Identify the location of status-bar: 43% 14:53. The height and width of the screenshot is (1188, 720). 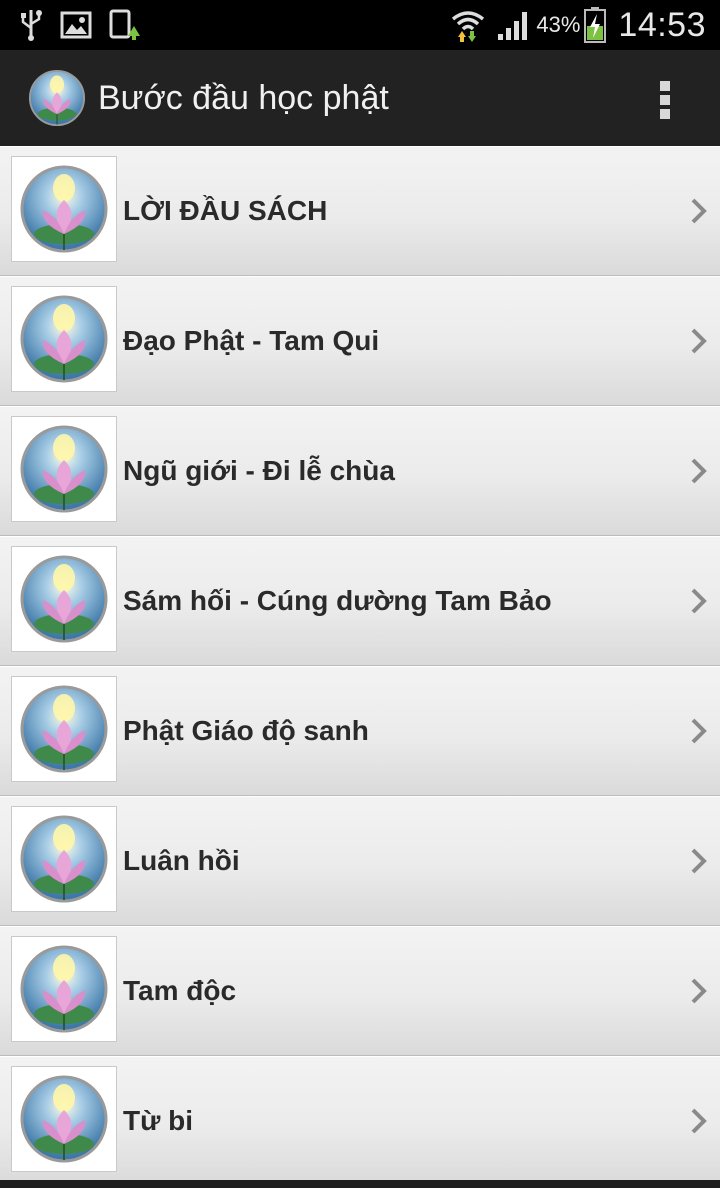
(360, 25).